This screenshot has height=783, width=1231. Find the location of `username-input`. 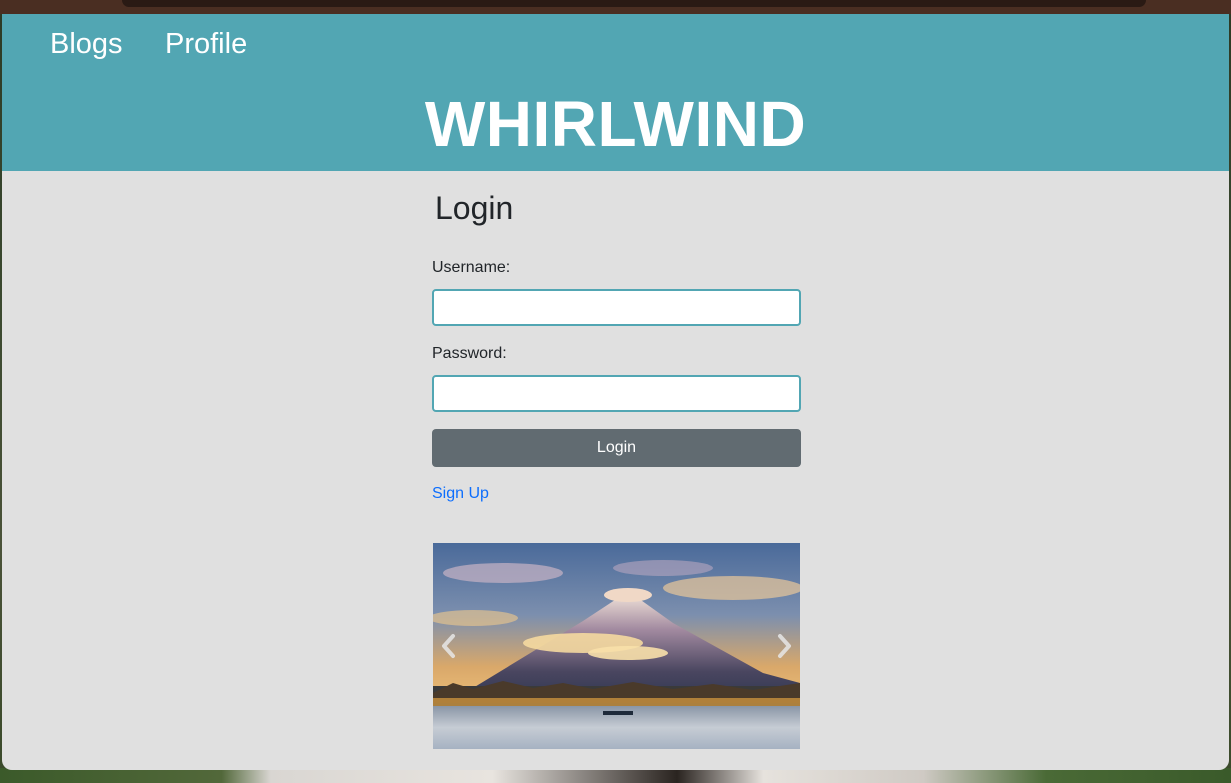

username-input is located at coordinates (616, 307).